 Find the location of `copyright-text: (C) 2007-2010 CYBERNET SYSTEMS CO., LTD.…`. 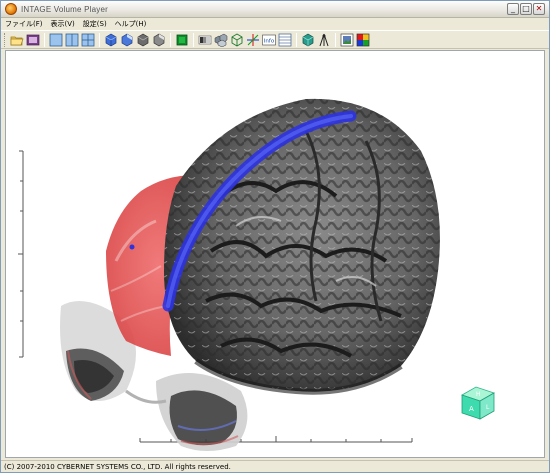

copyright-text: (C) 2007-2010 CYBERNET SYSTEMS CO., LTD.… is located at coordinates (117, 467).